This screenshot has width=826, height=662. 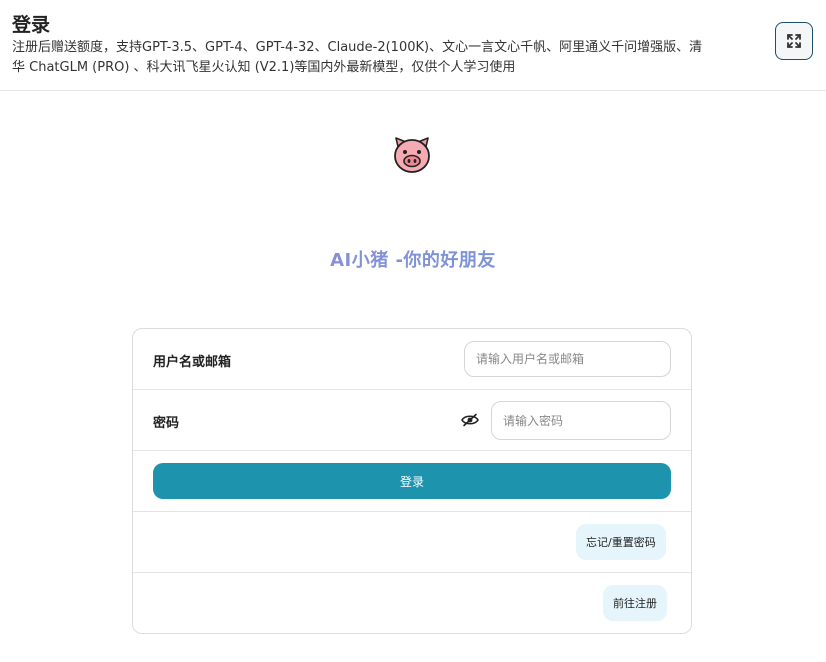 What do you see at coordinates (412, 155) in the screenshot?
I see `pig-face-icon` at bounding box center [412, 155].